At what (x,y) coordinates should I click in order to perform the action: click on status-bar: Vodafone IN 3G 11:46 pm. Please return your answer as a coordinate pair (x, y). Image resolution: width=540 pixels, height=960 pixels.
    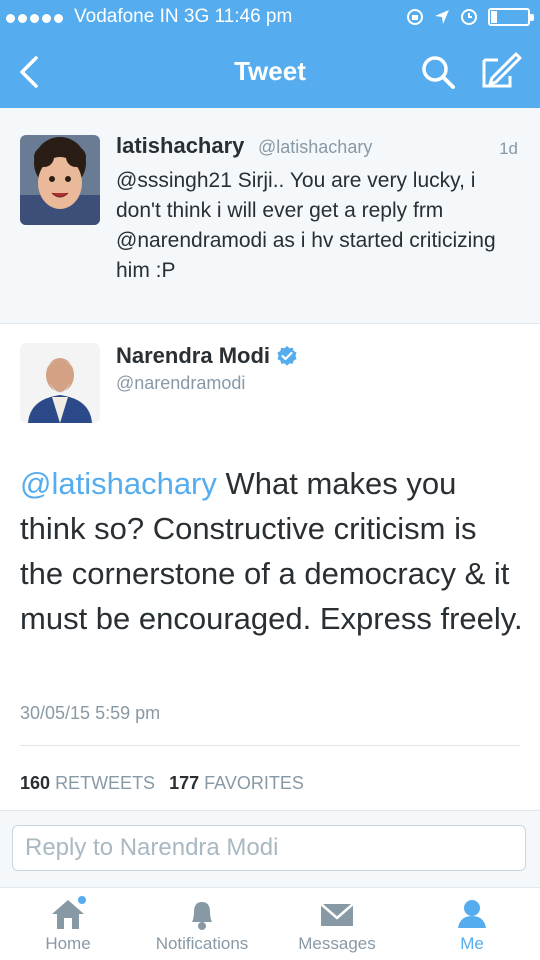
    Looking at the image, I should click on (270, 18).